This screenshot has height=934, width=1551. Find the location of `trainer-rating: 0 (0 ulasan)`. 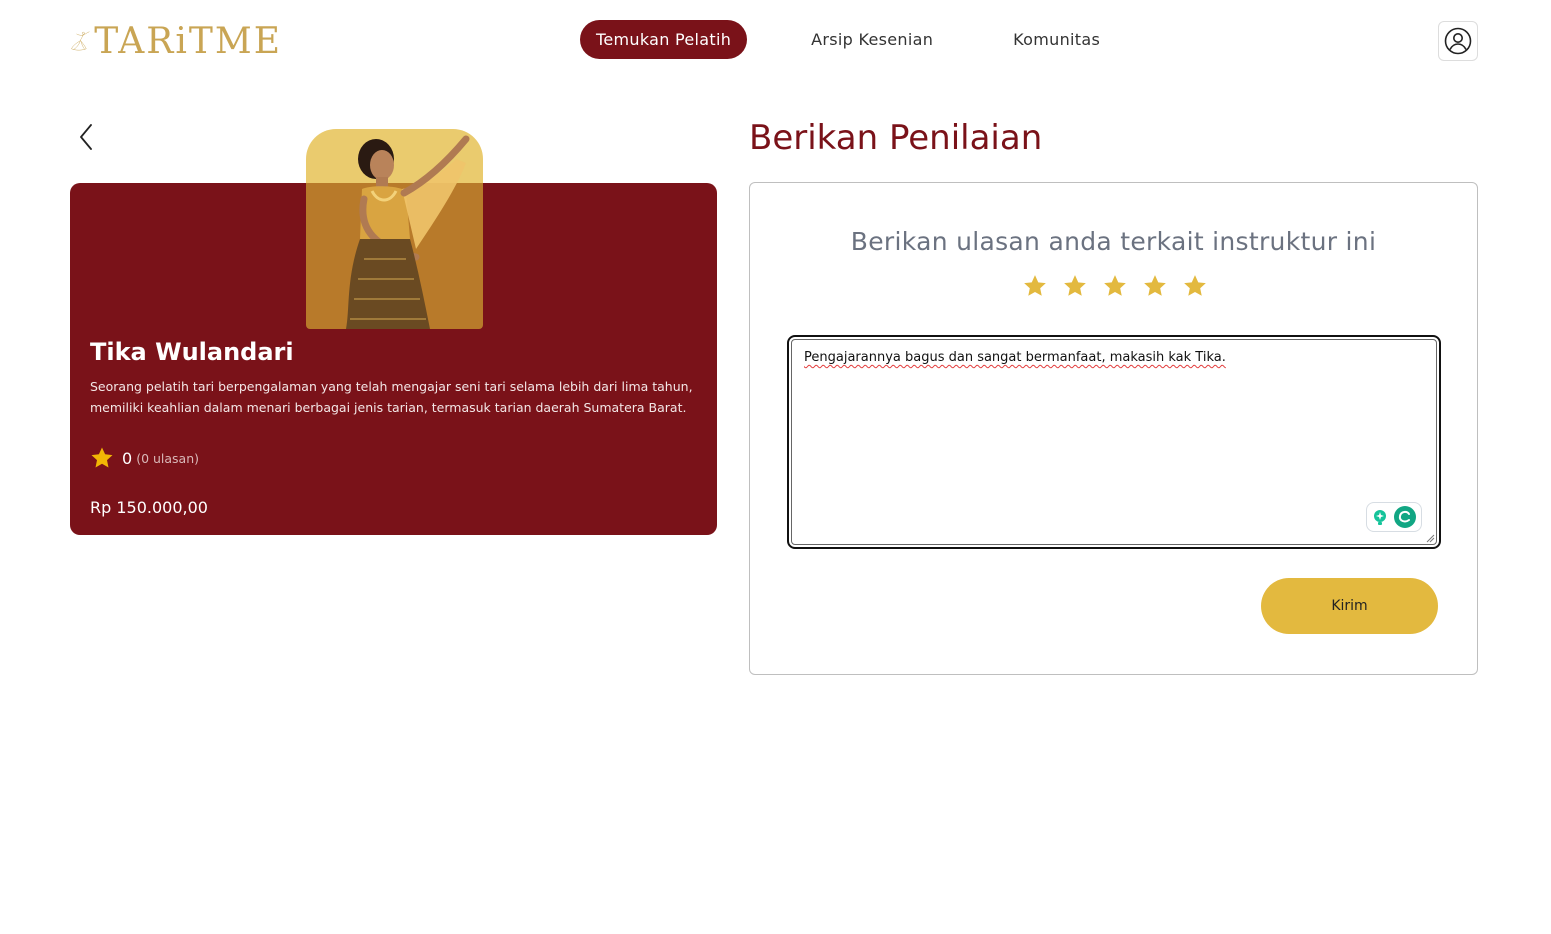

trainer-rating: 0 (0 ulasan) is located at coordinates (144, 458).